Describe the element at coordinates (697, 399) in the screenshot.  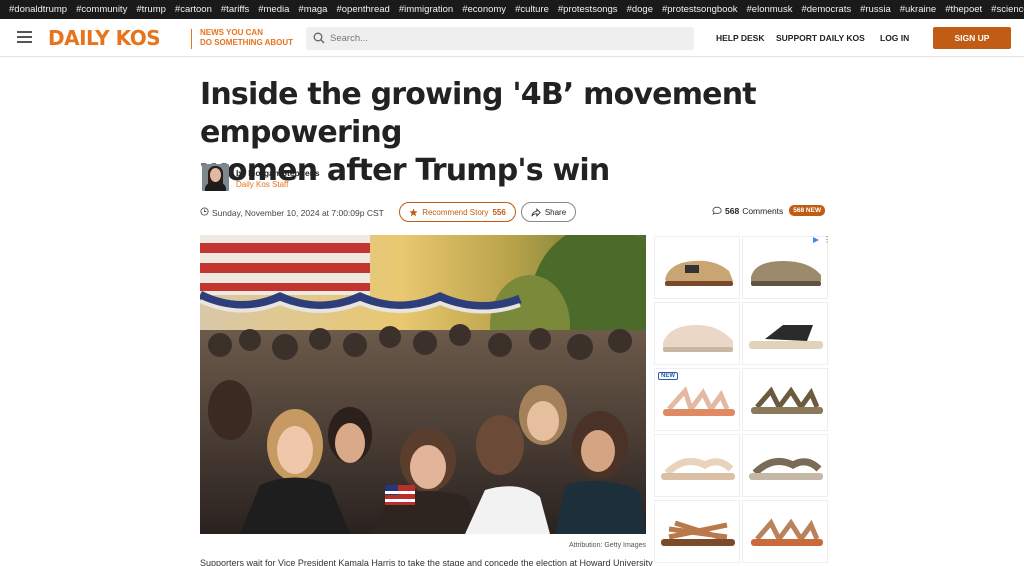
I see `ad-product-tile: NEW` at that location.